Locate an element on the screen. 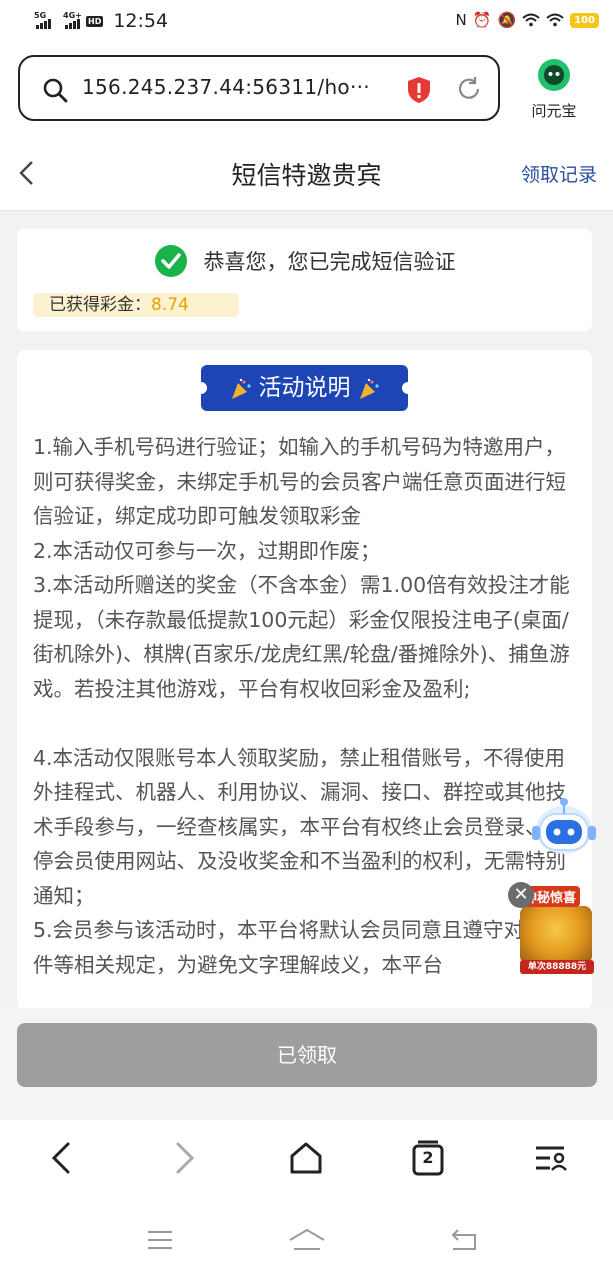 The width and height of the screenshot is (613, 1280). alarm-icon: ⏰ is located at coordinates (482, 20).